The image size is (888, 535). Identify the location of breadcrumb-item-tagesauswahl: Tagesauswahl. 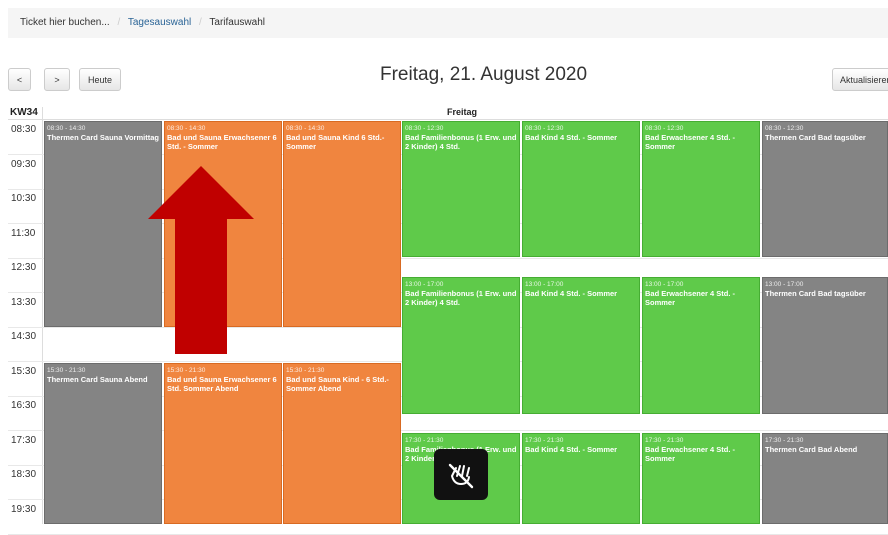
(159, 22).